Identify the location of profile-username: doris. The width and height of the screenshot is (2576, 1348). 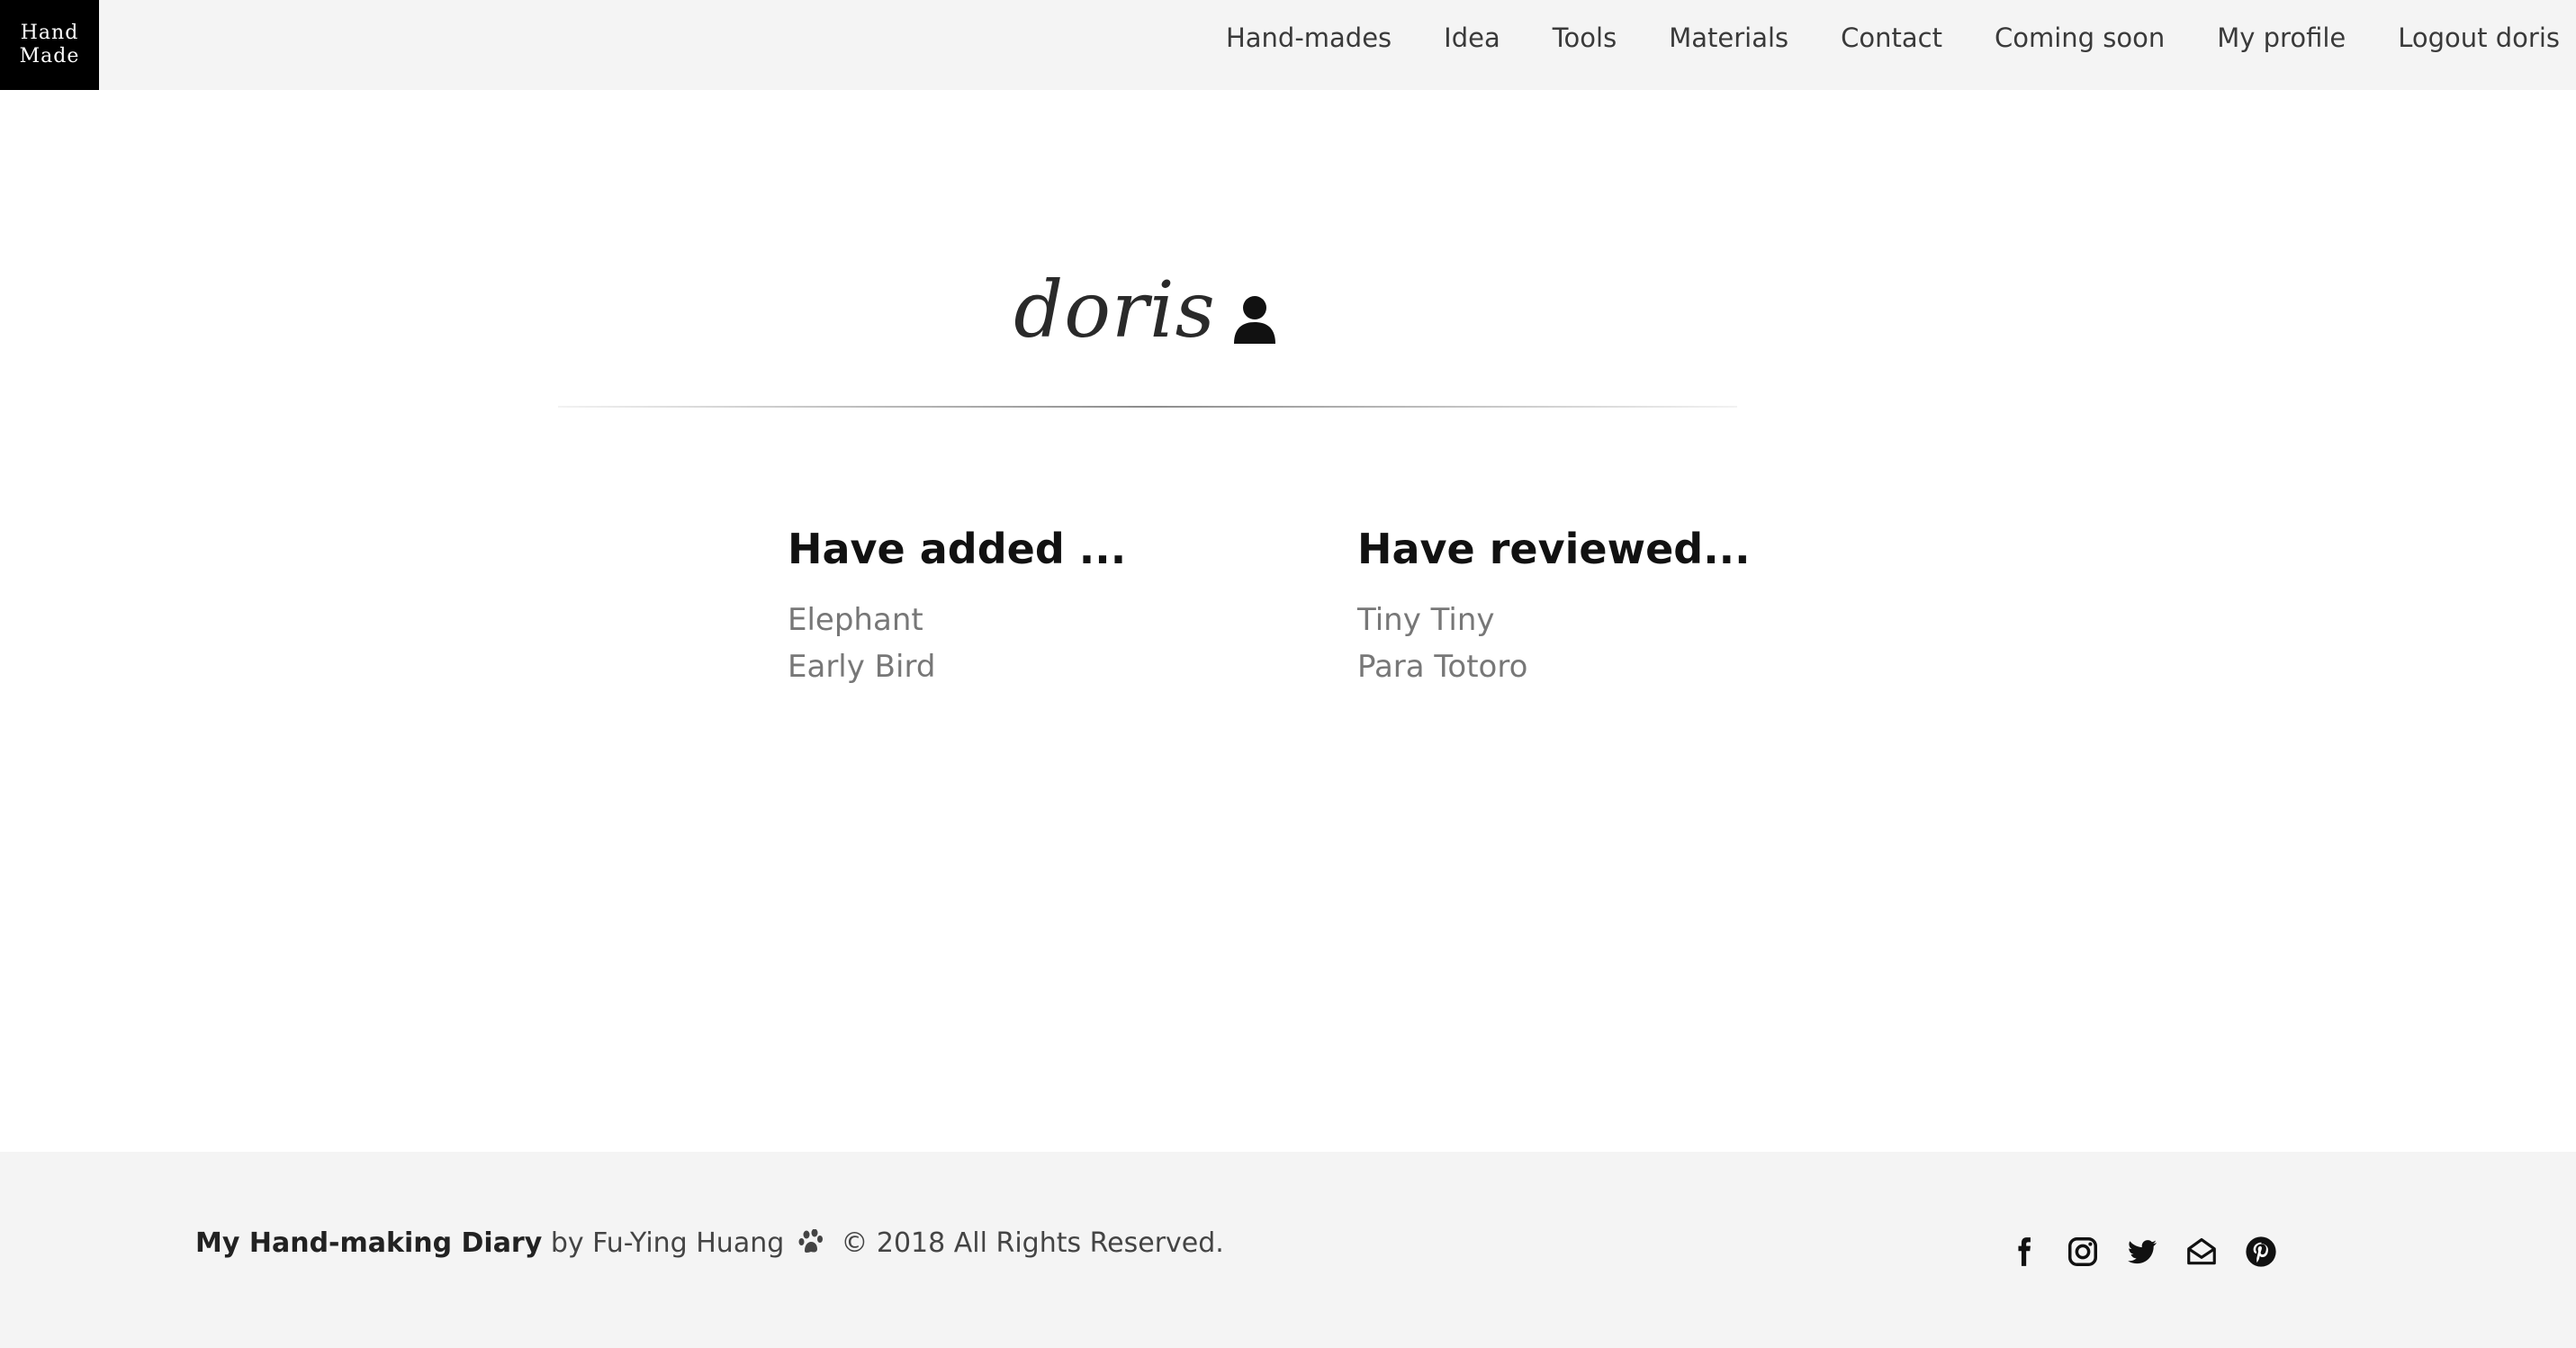
(1114, 310).